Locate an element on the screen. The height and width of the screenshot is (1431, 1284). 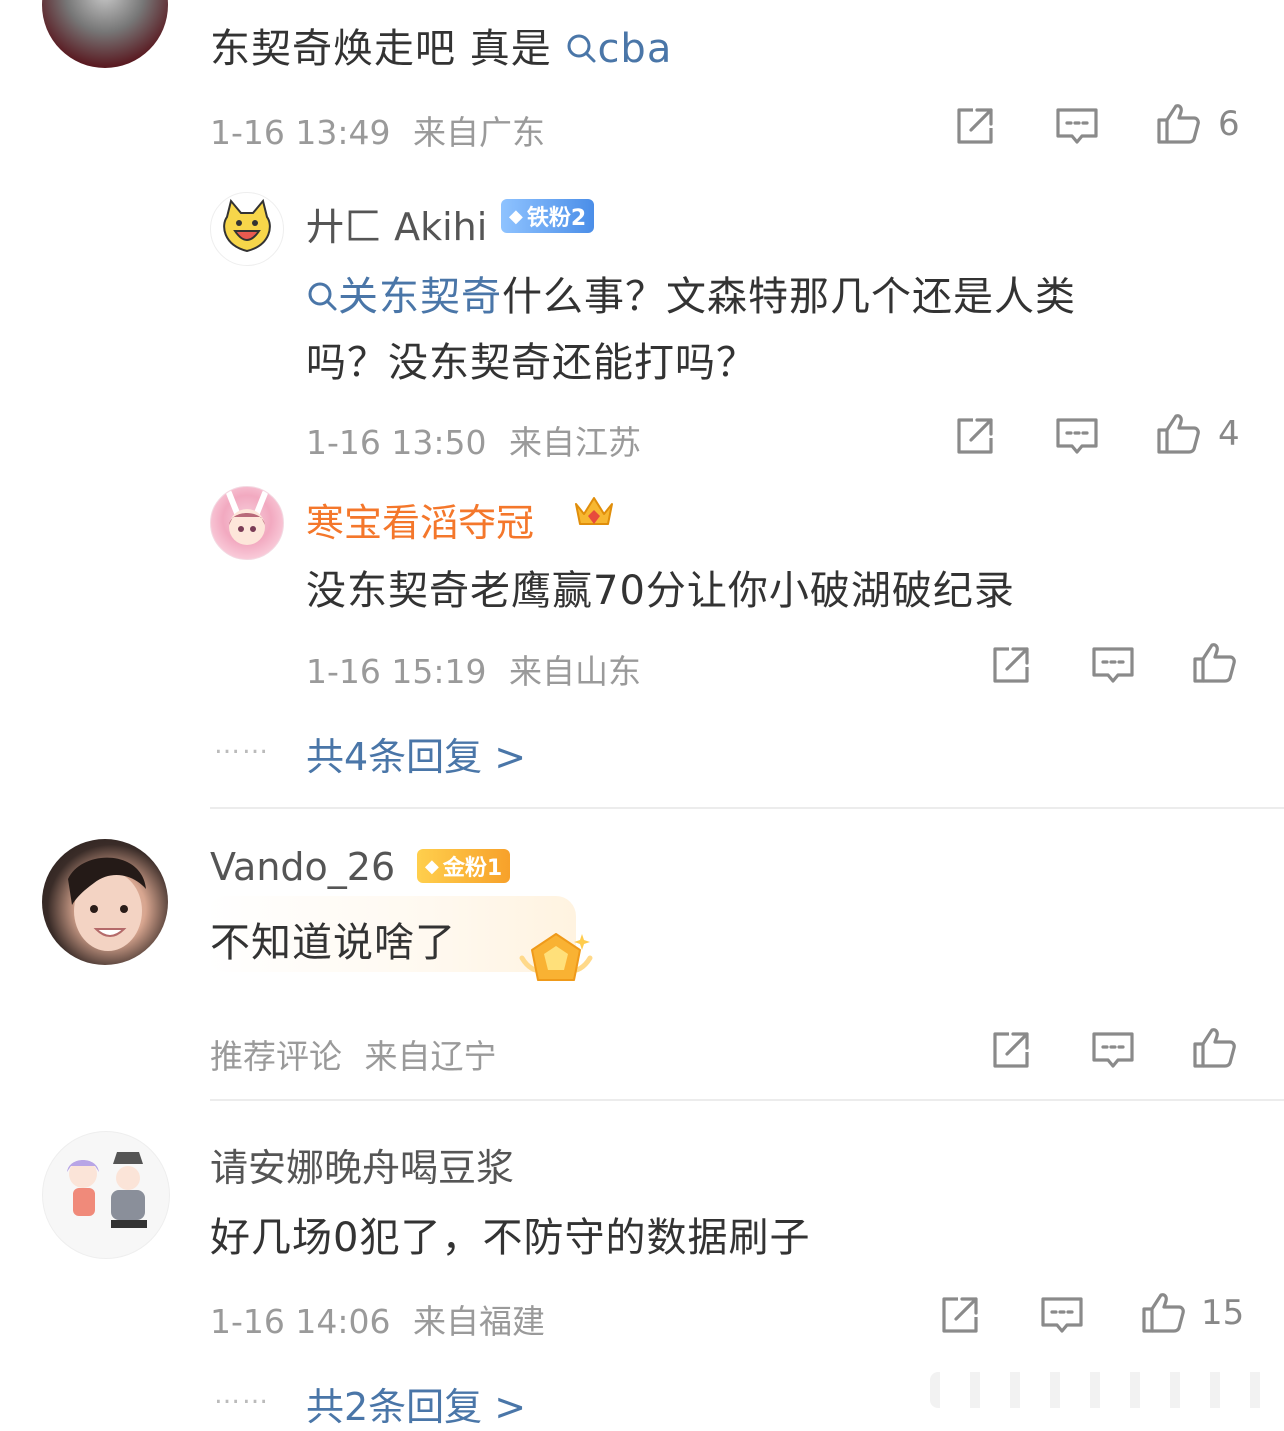
username: 寒宝看滔夺冠 is located at coordinates (420, 519).